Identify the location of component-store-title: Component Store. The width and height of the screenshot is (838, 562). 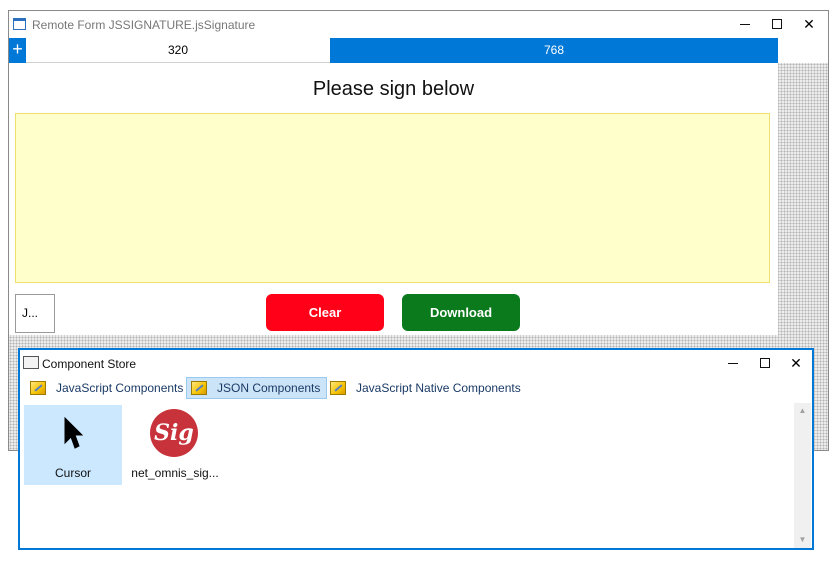
(89, 364).